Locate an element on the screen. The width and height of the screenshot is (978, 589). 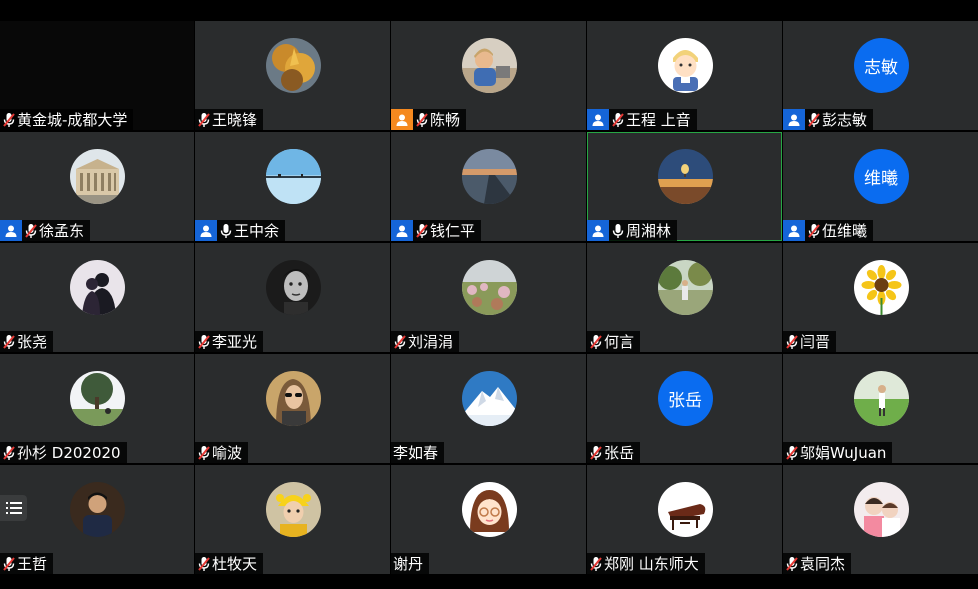
participant-label: 黄金城-成都大学 is located at coordinates (67, 119).